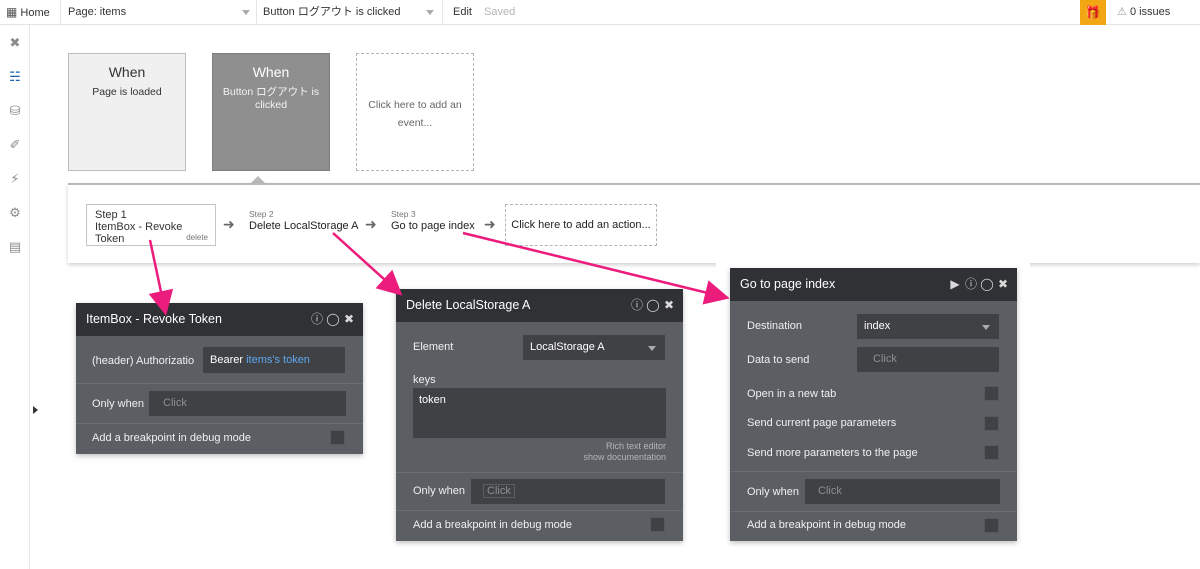 This screenshot has height=569, width=1200. I want to click on keys-input: token, so click(539, 413).